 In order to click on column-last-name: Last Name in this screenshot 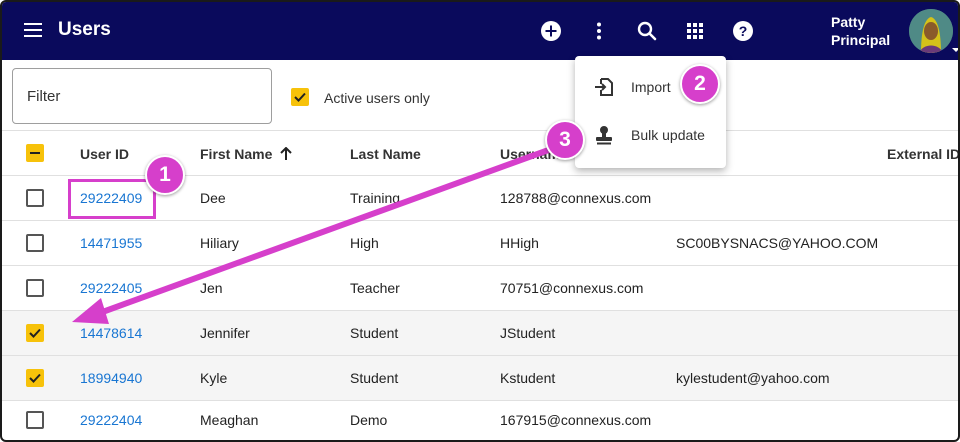, I will do `click(385, 154)`.